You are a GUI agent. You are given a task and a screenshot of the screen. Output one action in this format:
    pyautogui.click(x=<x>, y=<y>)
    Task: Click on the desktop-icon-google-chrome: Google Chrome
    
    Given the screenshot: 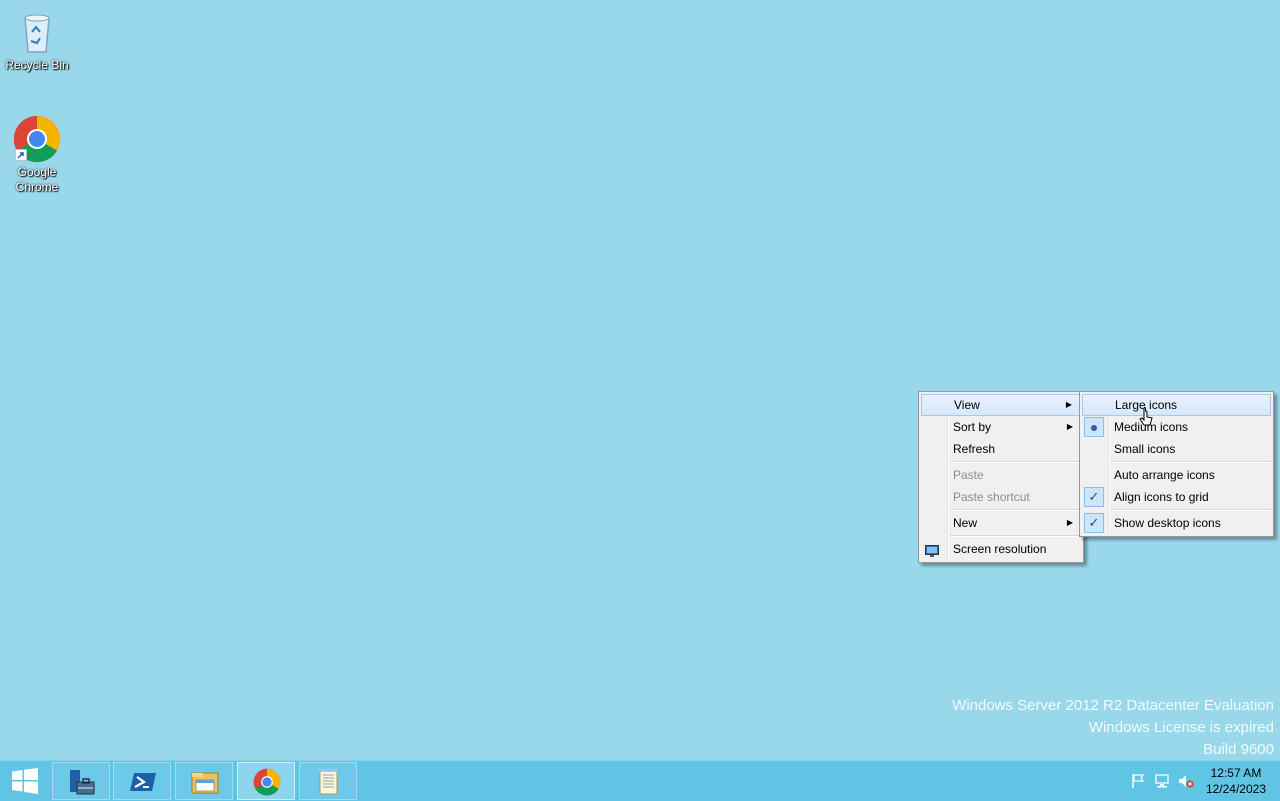 What is the action you would take?
    pyautogui.click(x=37, y=155)
    